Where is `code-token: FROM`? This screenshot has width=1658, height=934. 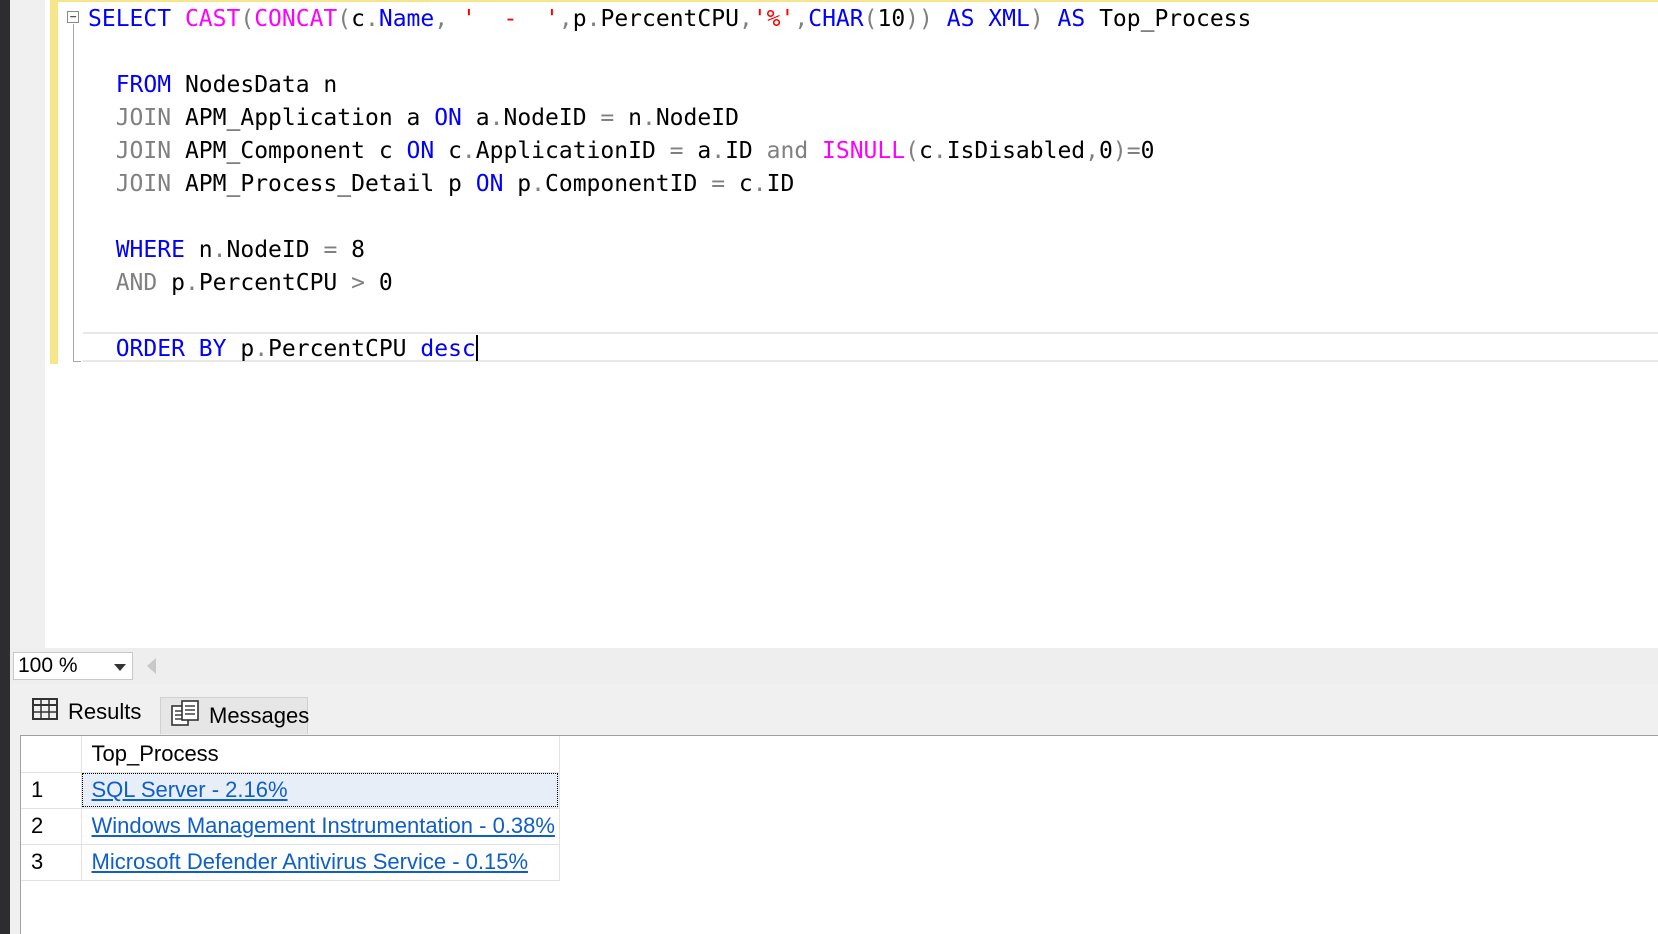
code-token: FROM is located at coordinates (150, 85).